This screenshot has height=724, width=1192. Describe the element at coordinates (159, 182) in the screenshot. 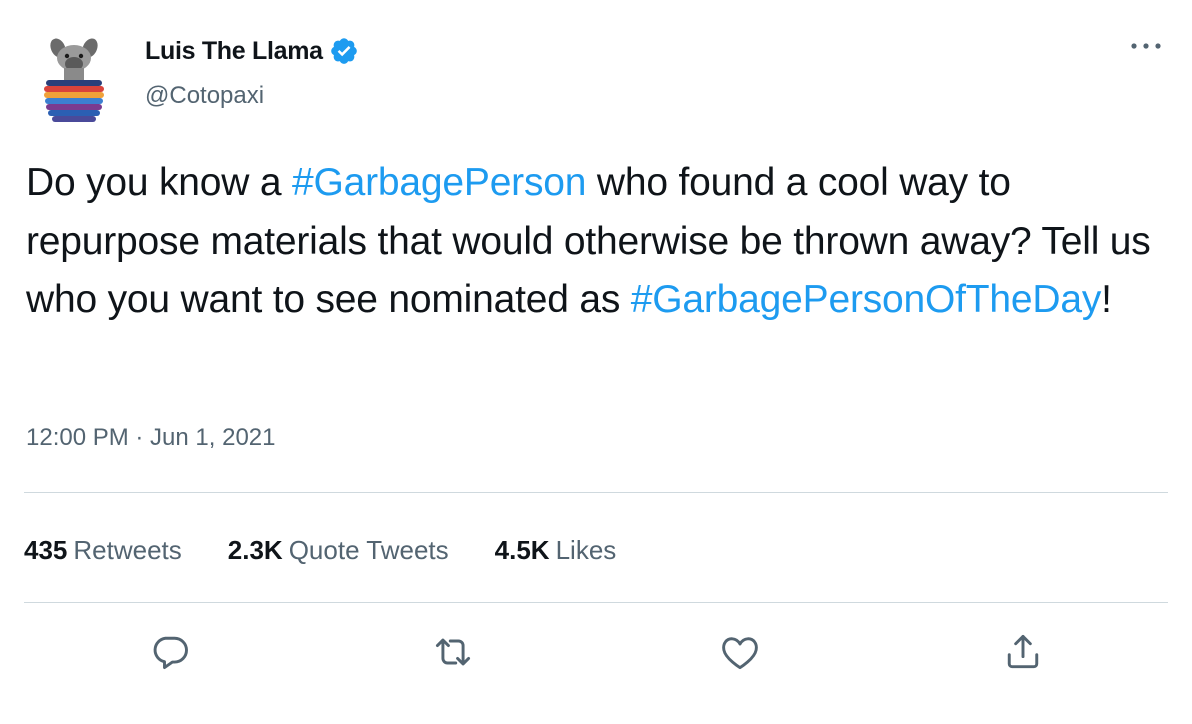

I see `text-segment: Do you know a` at that location.